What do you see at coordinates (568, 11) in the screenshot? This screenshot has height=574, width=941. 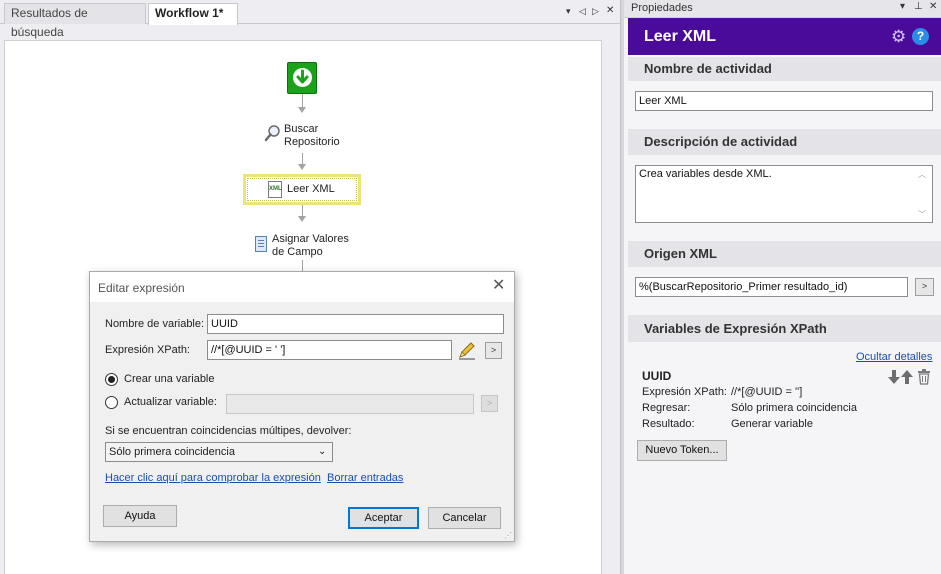 I see `tab-list-dropdown-icon: ▾` at bounding box center [568, 11].